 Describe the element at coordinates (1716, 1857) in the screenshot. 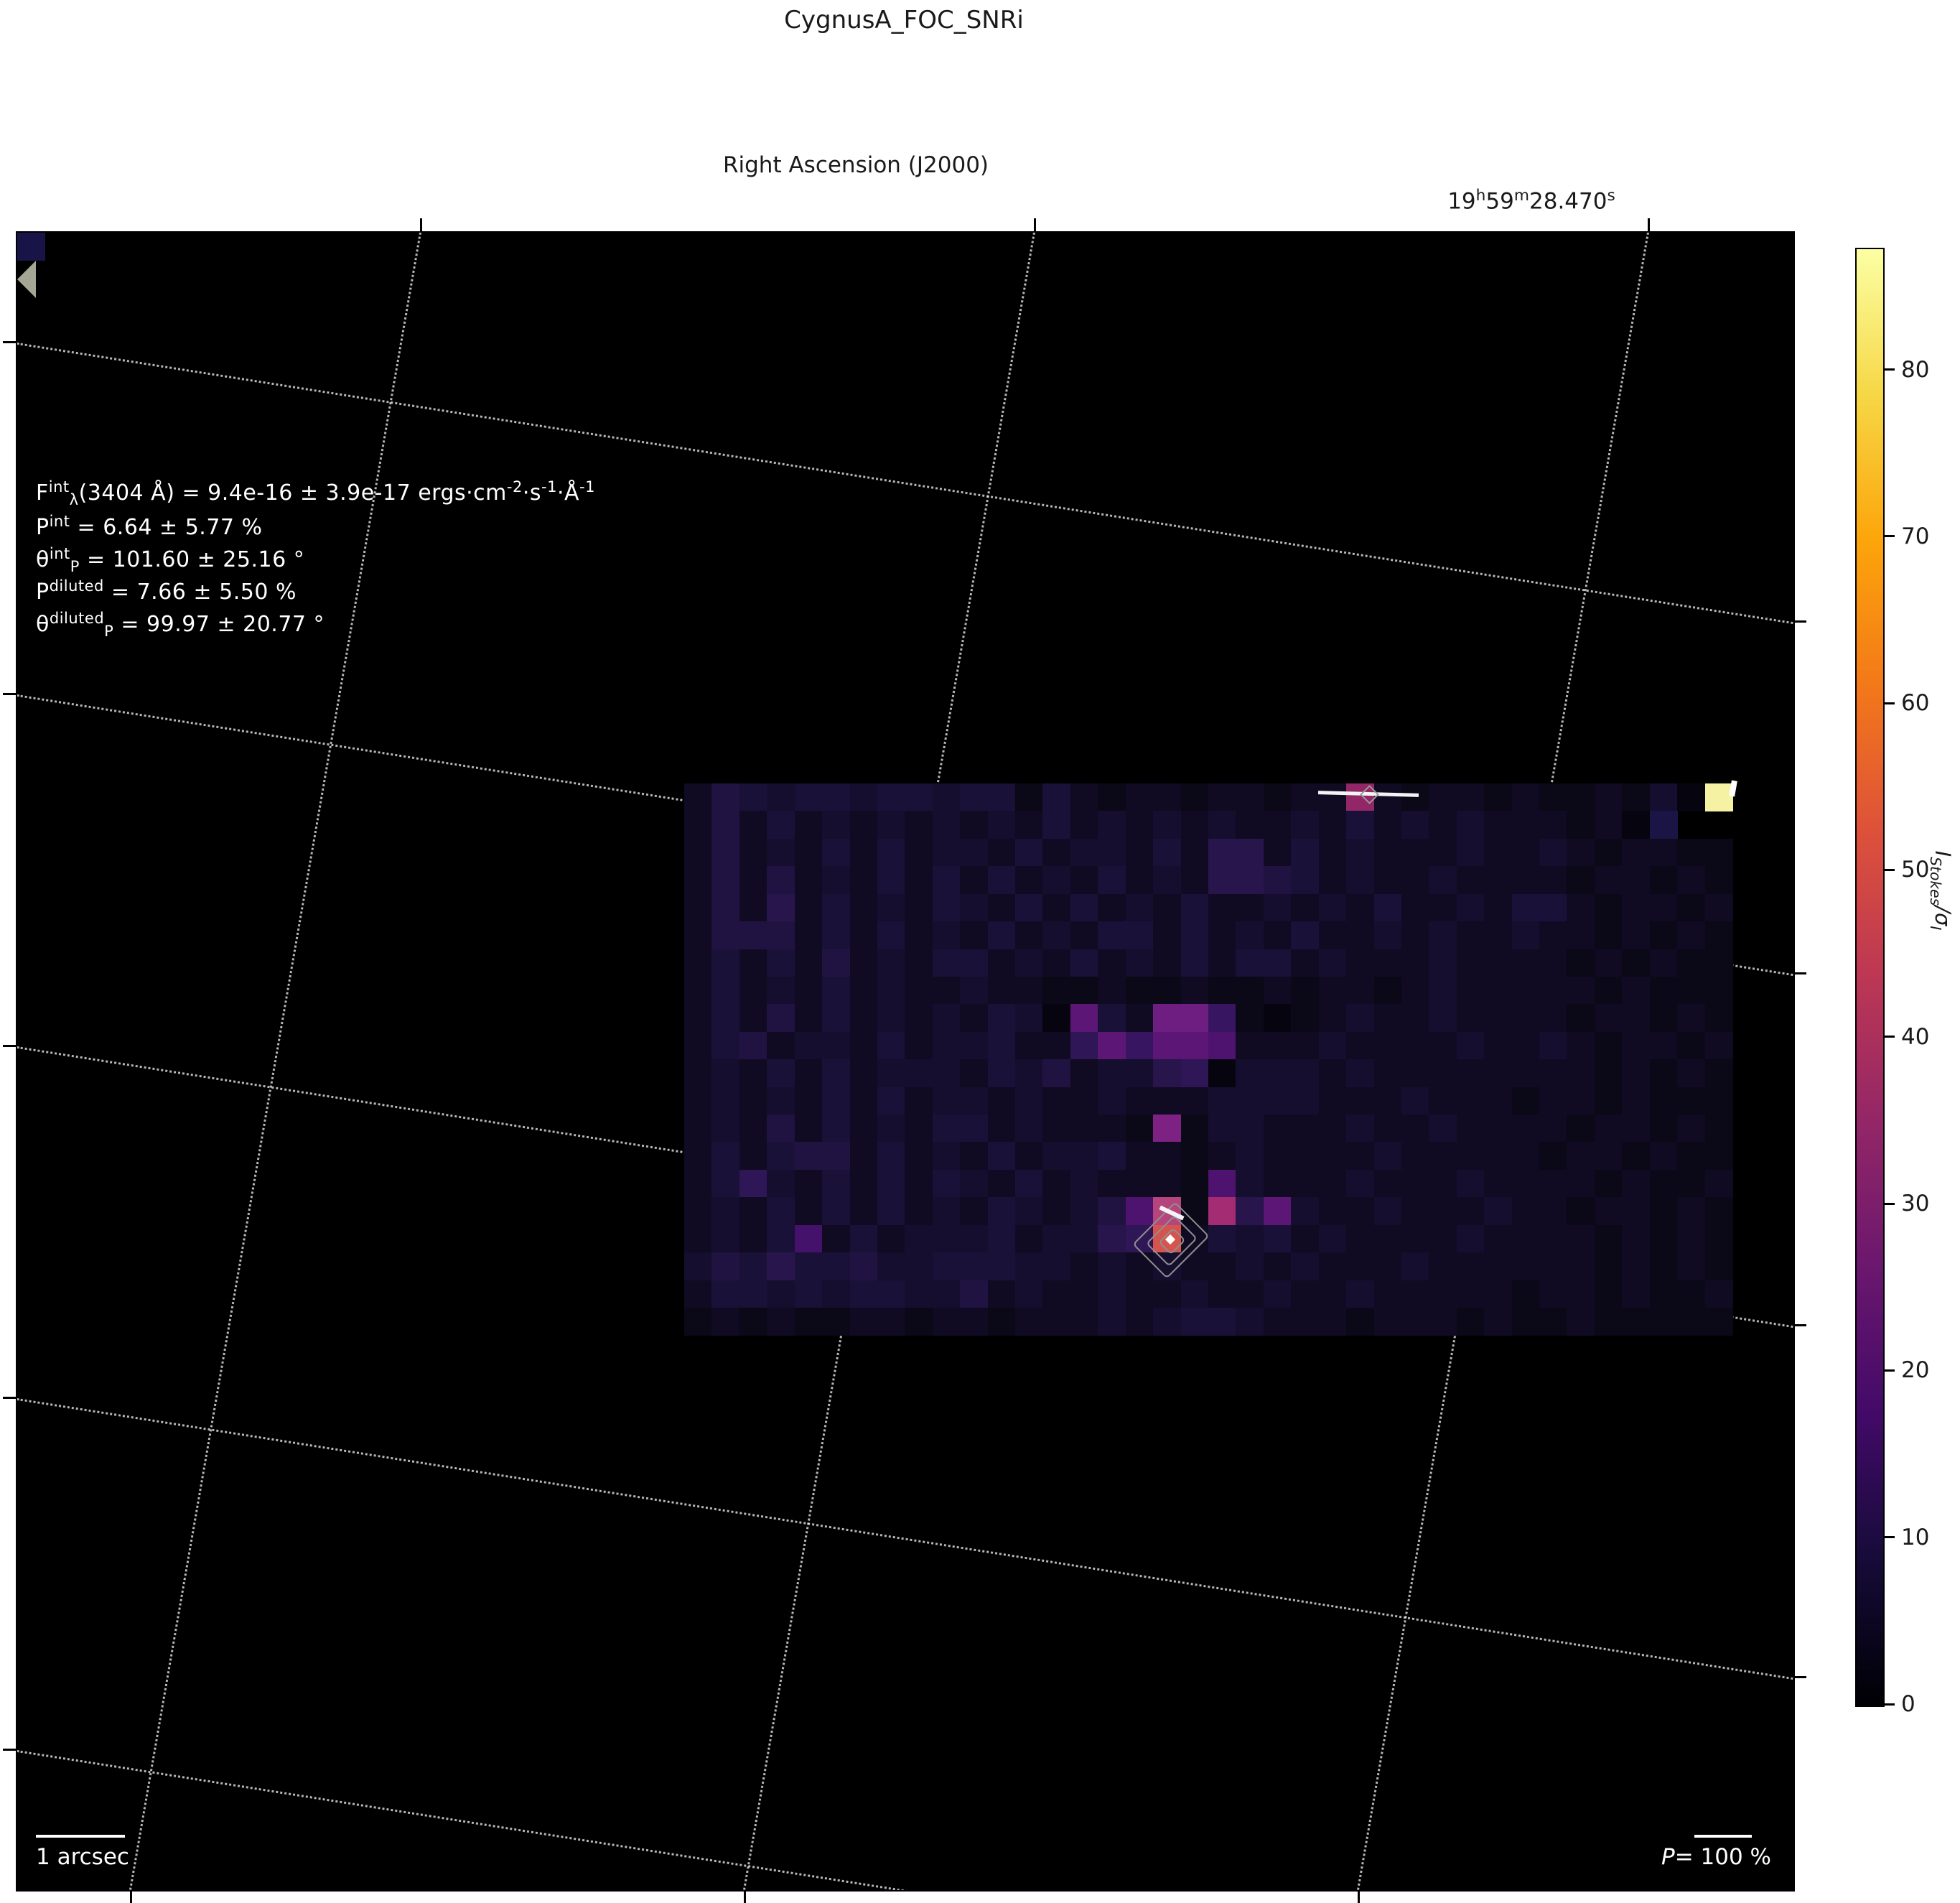

I see `pol-scalebar-label: P= 100 %` at that location.